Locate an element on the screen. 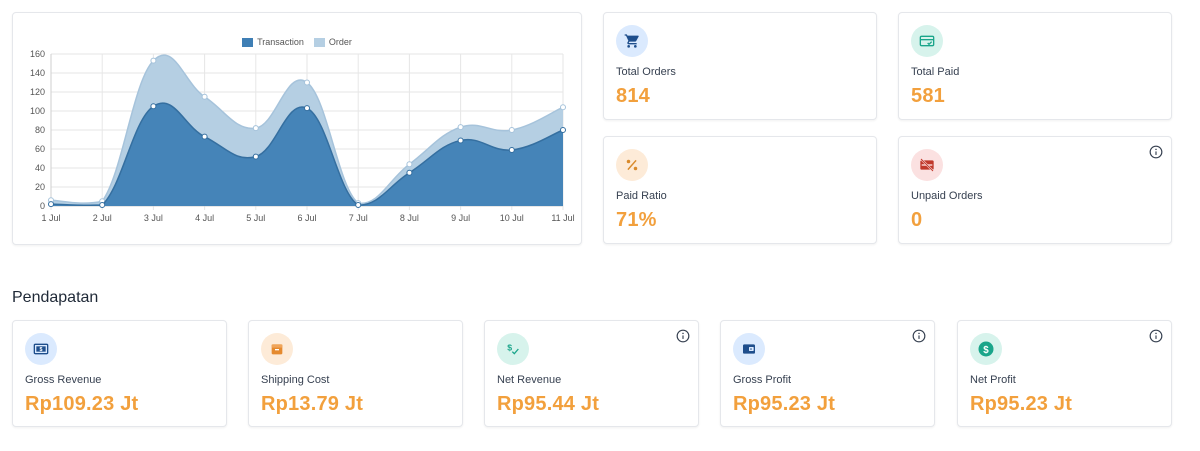 The width and height of the screenshot is (1200, 451). stat-value: 71% is located at coordinates (636, 220).